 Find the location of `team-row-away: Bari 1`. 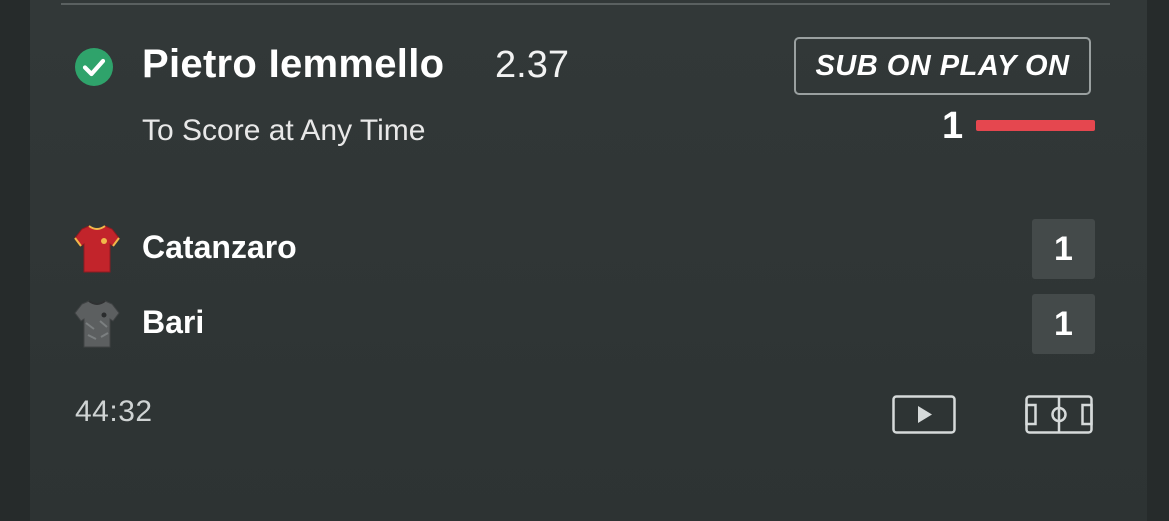

team-row-away: Bari 1 is located at coordinates (588, 324).